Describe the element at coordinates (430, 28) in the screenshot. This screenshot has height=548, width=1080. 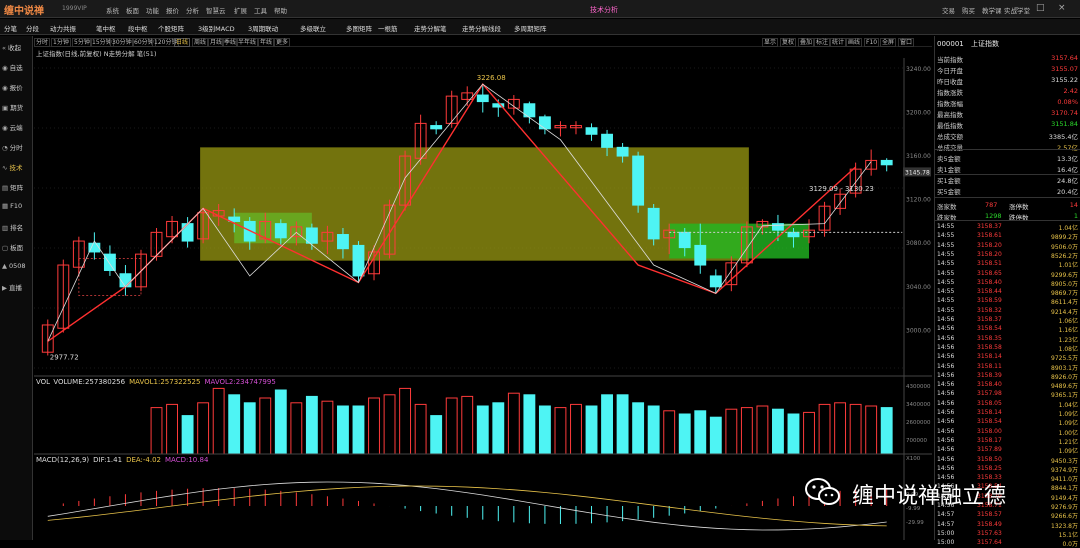
I see `toolbar-button: 走势分解笔` at that location.